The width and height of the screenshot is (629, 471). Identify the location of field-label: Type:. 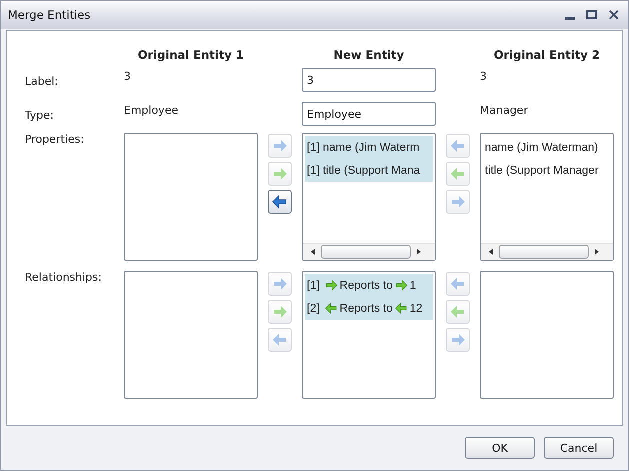
(40, 115).